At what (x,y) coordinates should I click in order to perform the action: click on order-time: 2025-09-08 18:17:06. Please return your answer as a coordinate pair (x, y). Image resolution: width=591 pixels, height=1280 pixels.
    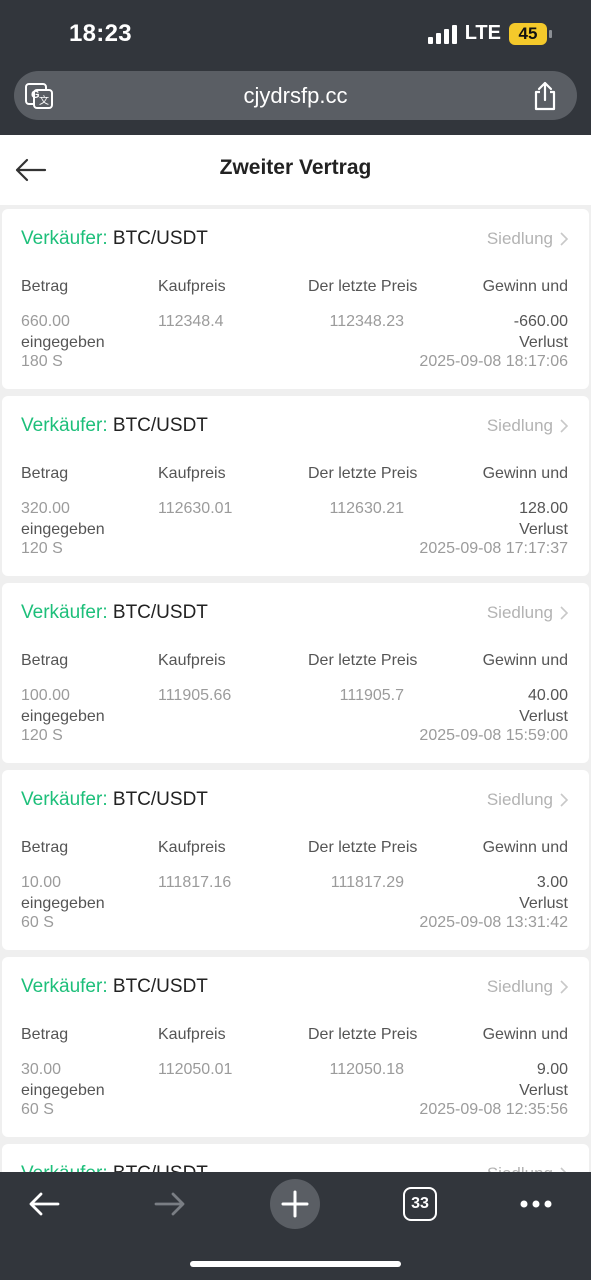
    Looking at the image, I should click on (493, 361).